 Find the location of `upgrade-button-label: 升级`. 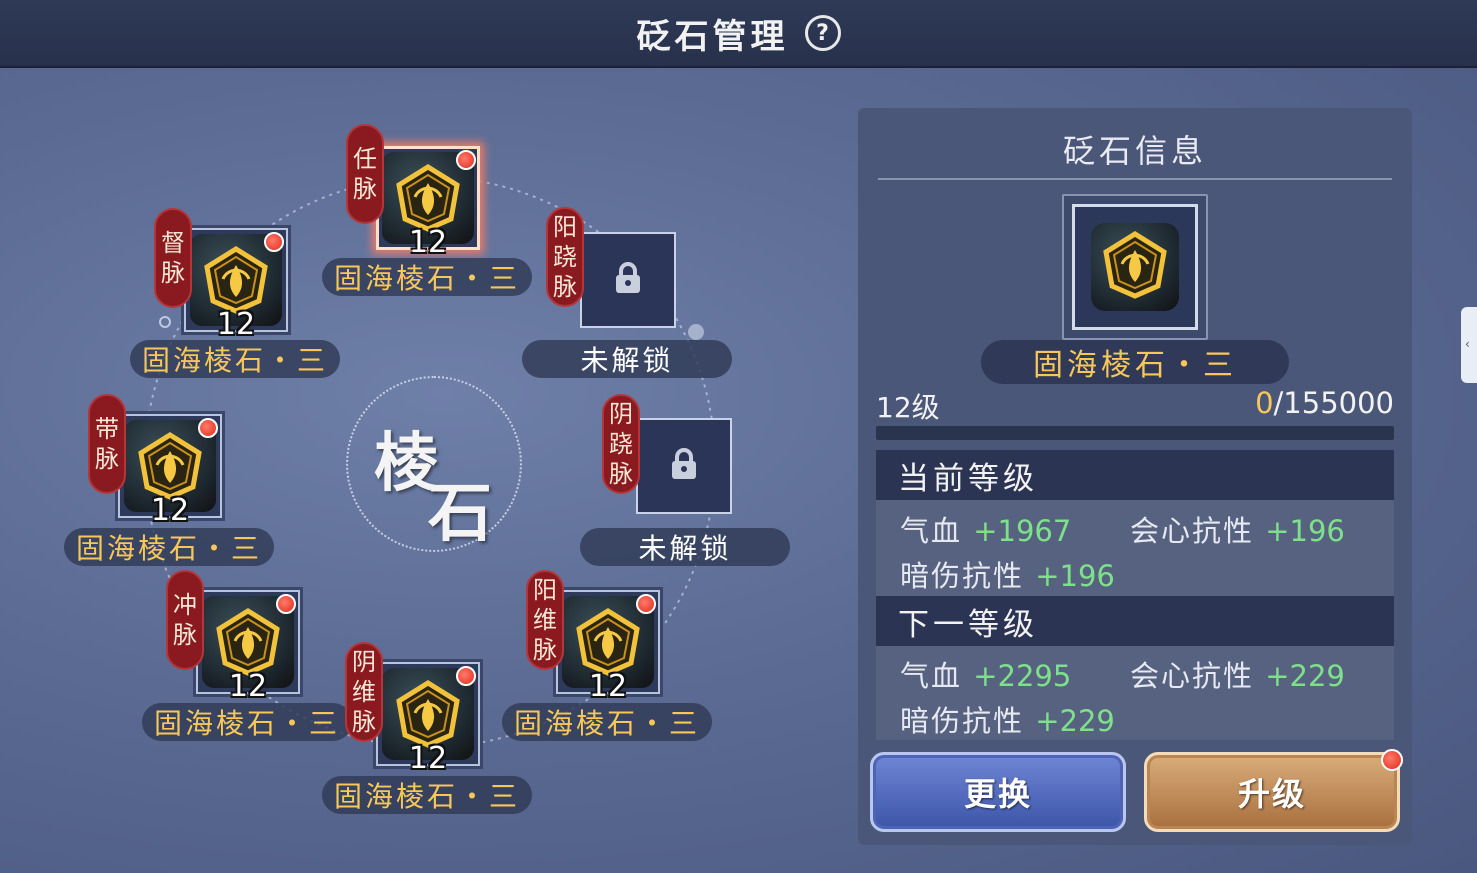

upgrade-button-label: 升级 is located at coordinates (1271, 794).